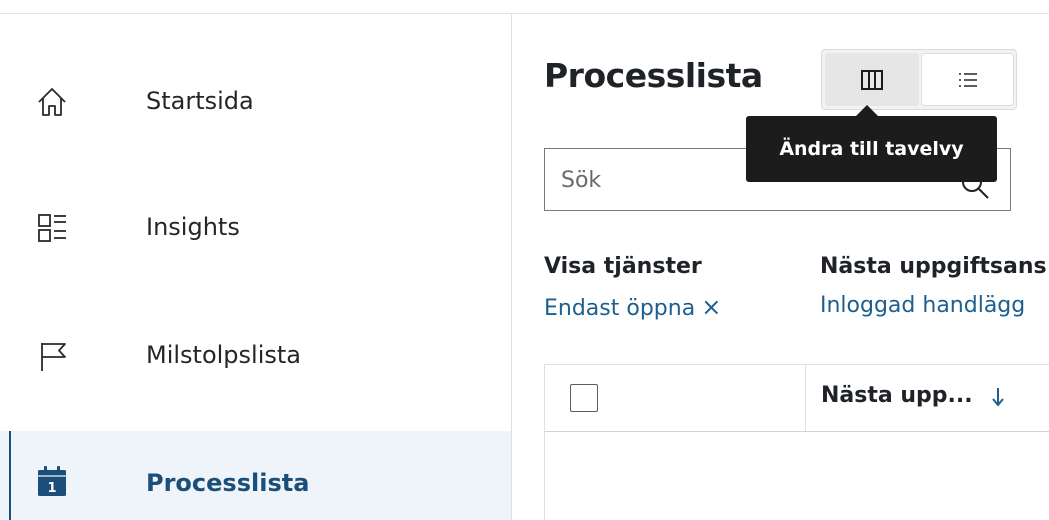 The height and width of the screenshot is (520, 1049). I want to click on sidebar-item-processlista: 1 Processlista, so click(255, 475).